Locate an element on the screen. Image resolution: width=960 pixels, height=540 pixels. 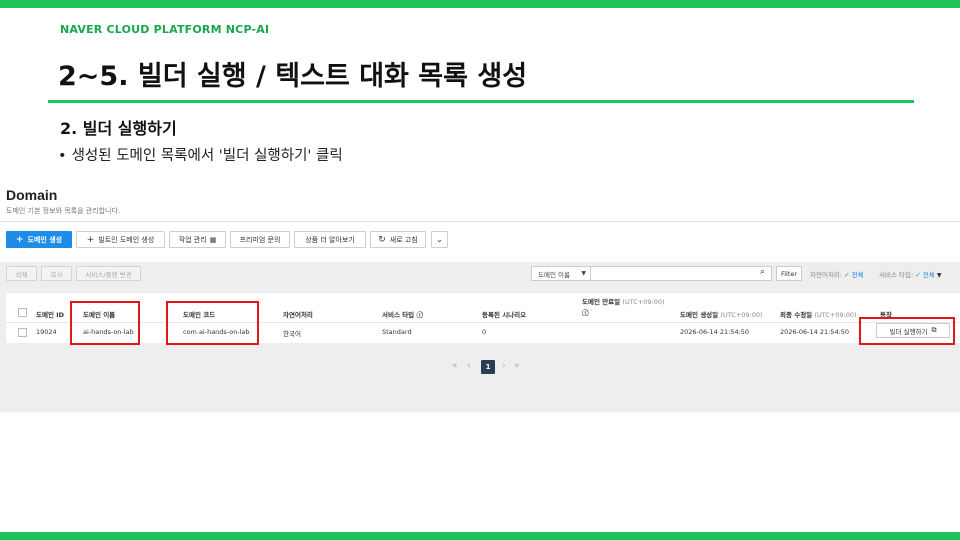
highlight-run-builder is located at coordinates (907, 331).